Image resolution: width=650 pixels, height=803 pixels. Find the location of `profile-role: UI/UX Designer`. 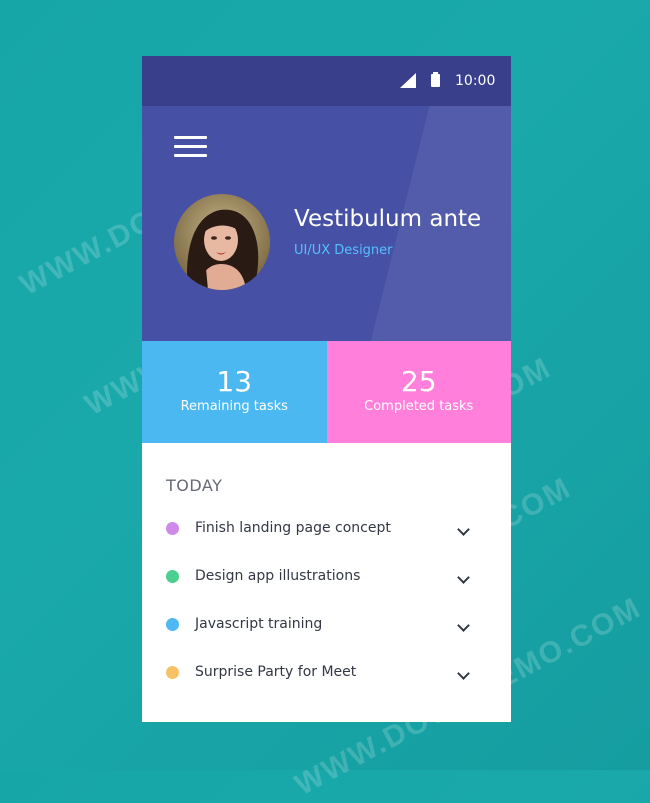

profile-role: UI/UX Designer is located at coordinates (343, 250).